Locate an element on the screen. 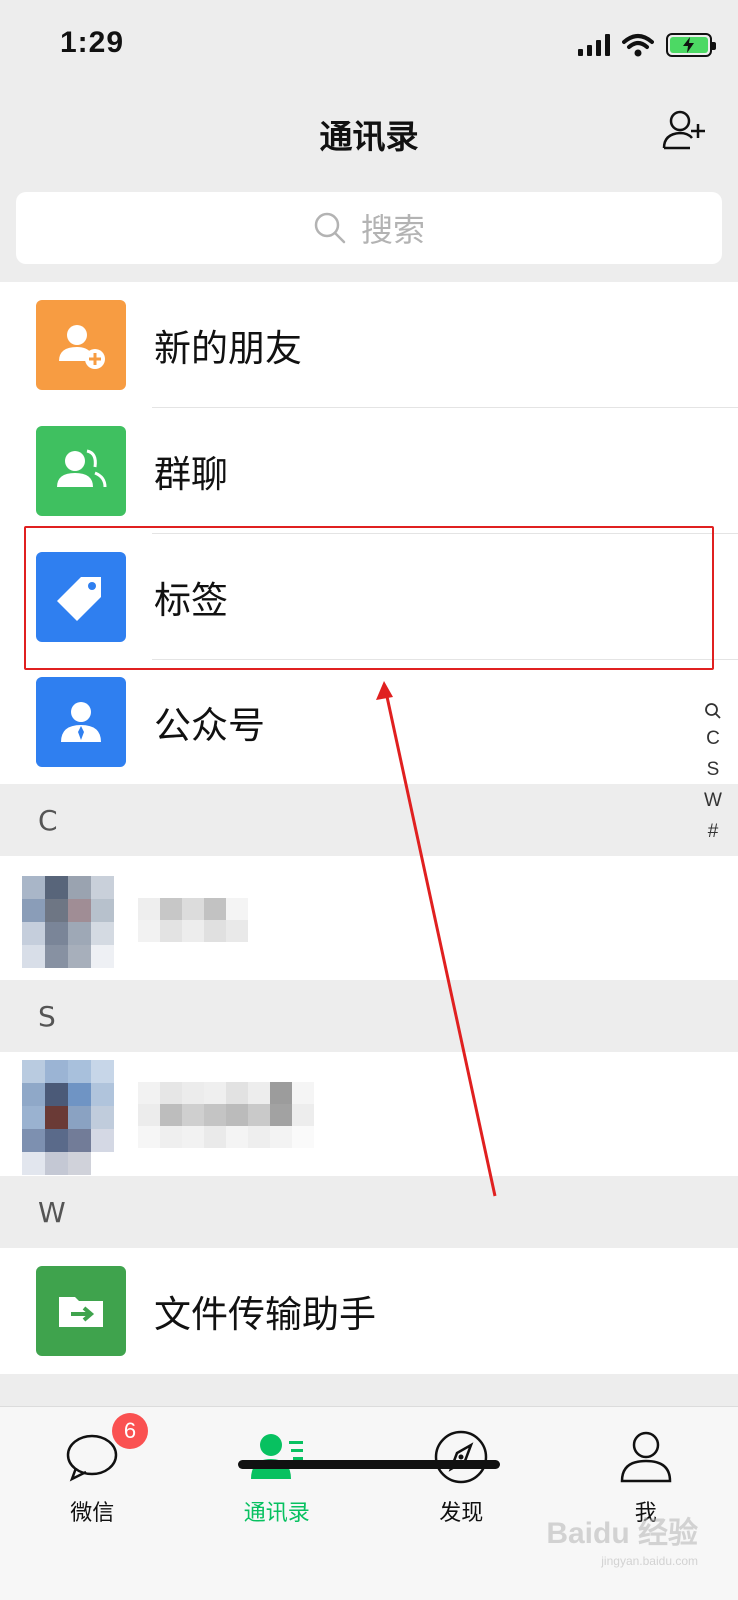  tab-bar: 6 微信 通讯录 发现 我 is located at coordinates (369, 1503).